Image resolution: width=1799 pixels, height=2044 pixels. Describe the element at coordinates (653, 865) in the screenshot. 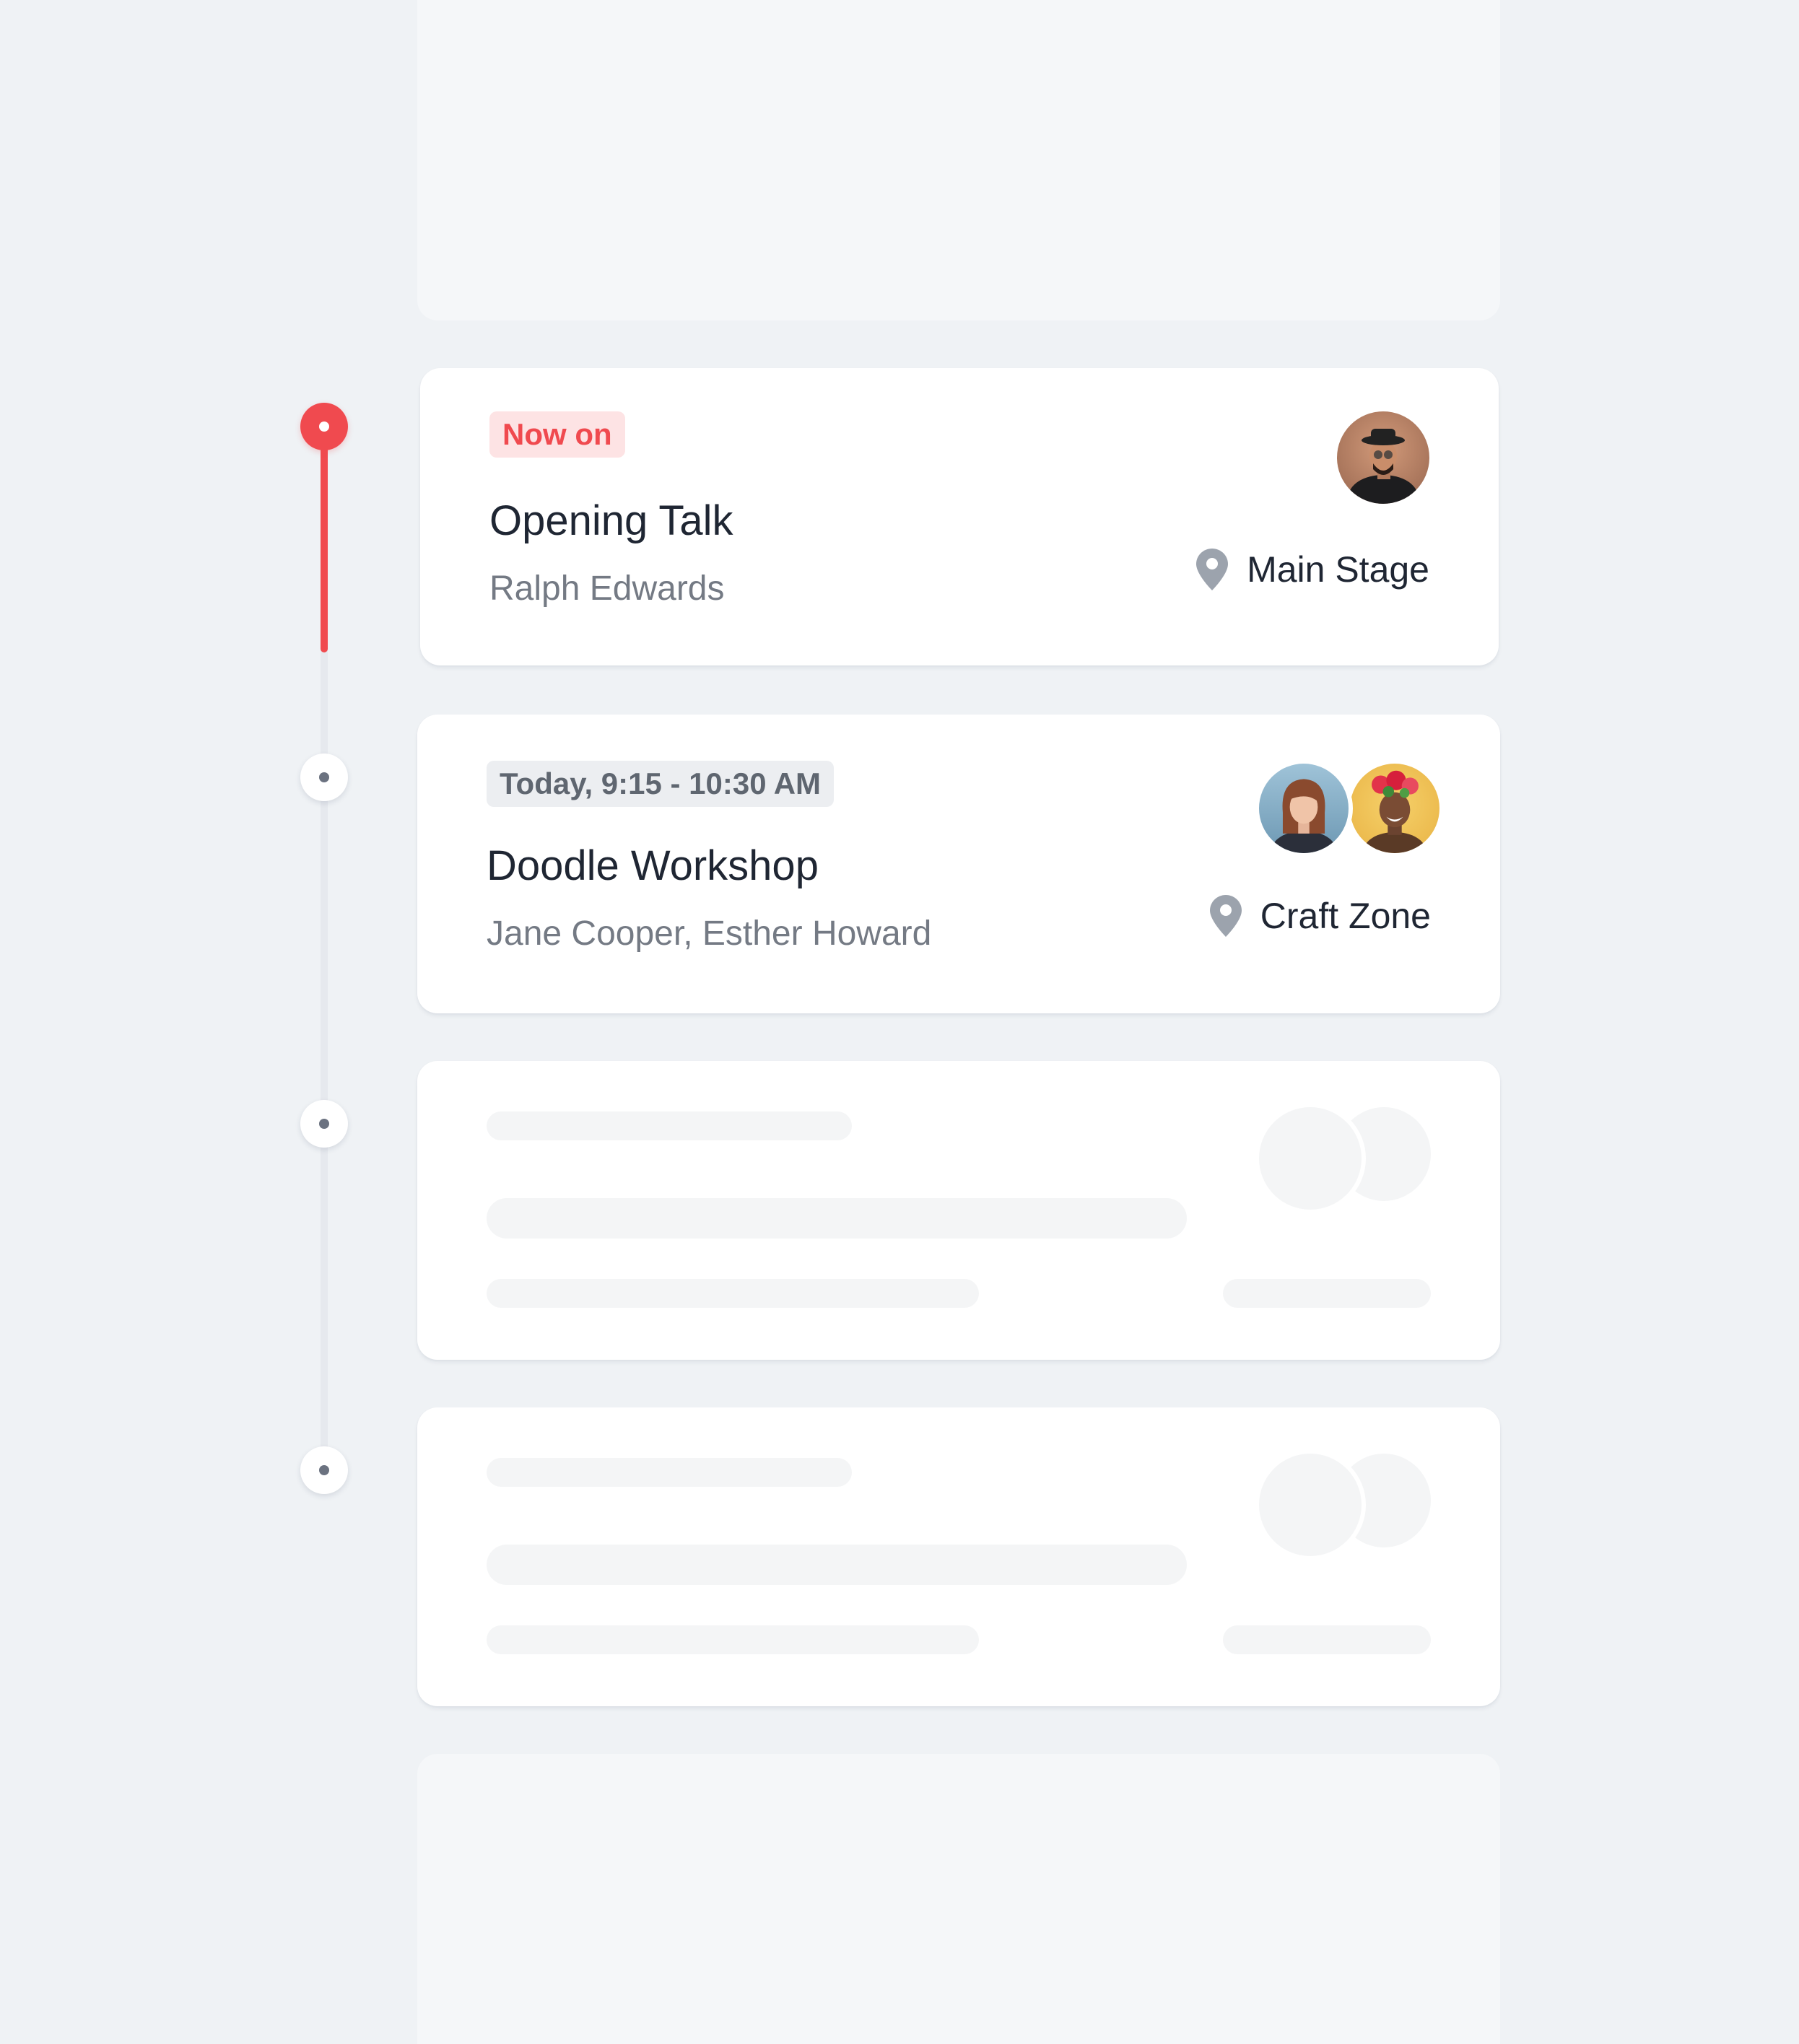

I see `event-title: Doodle Workshop` at that location.